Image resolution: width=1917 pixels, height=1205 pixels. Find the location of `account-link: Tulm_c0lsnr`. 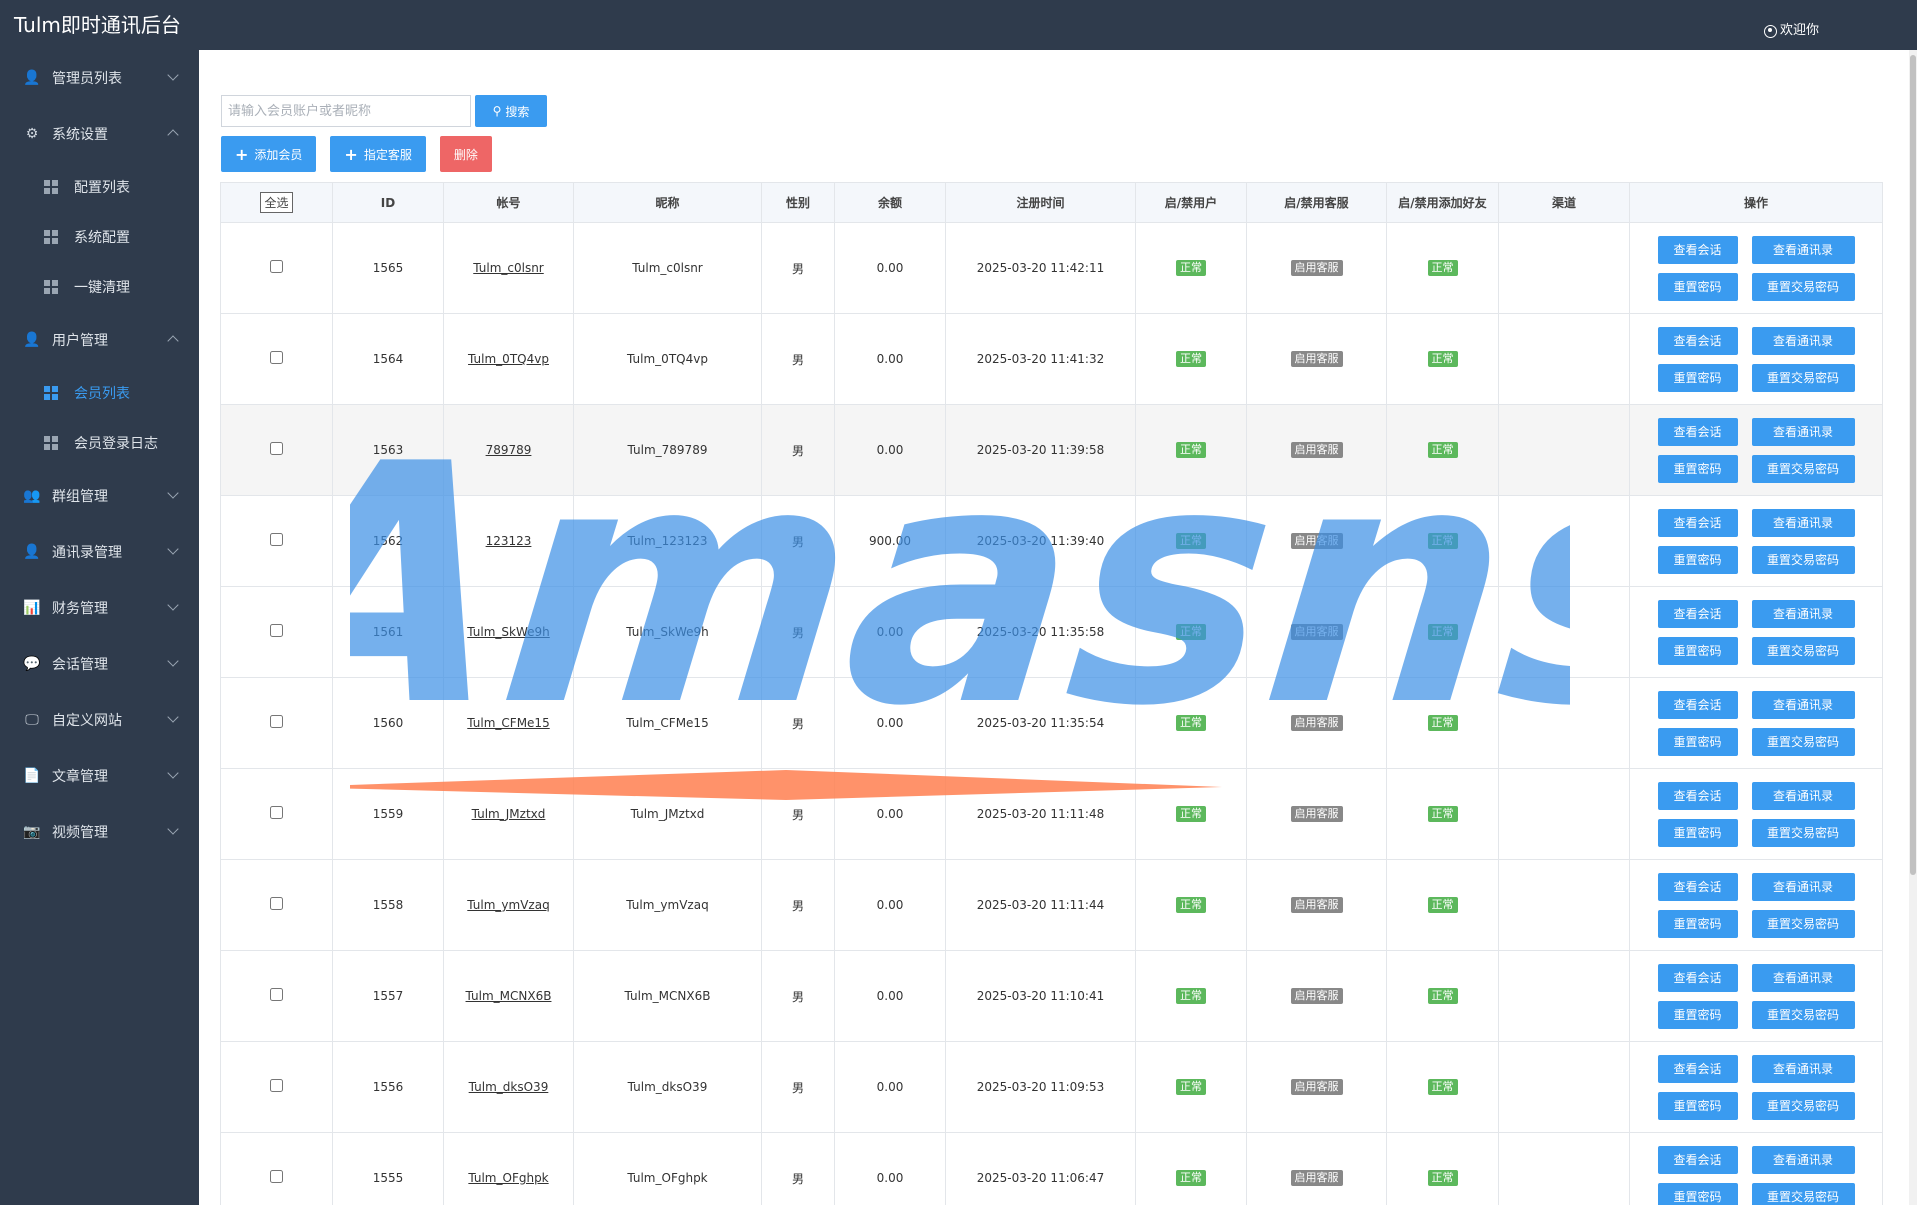

account-link: Tulm_c0lsnr is located at coordinates (508, 268).